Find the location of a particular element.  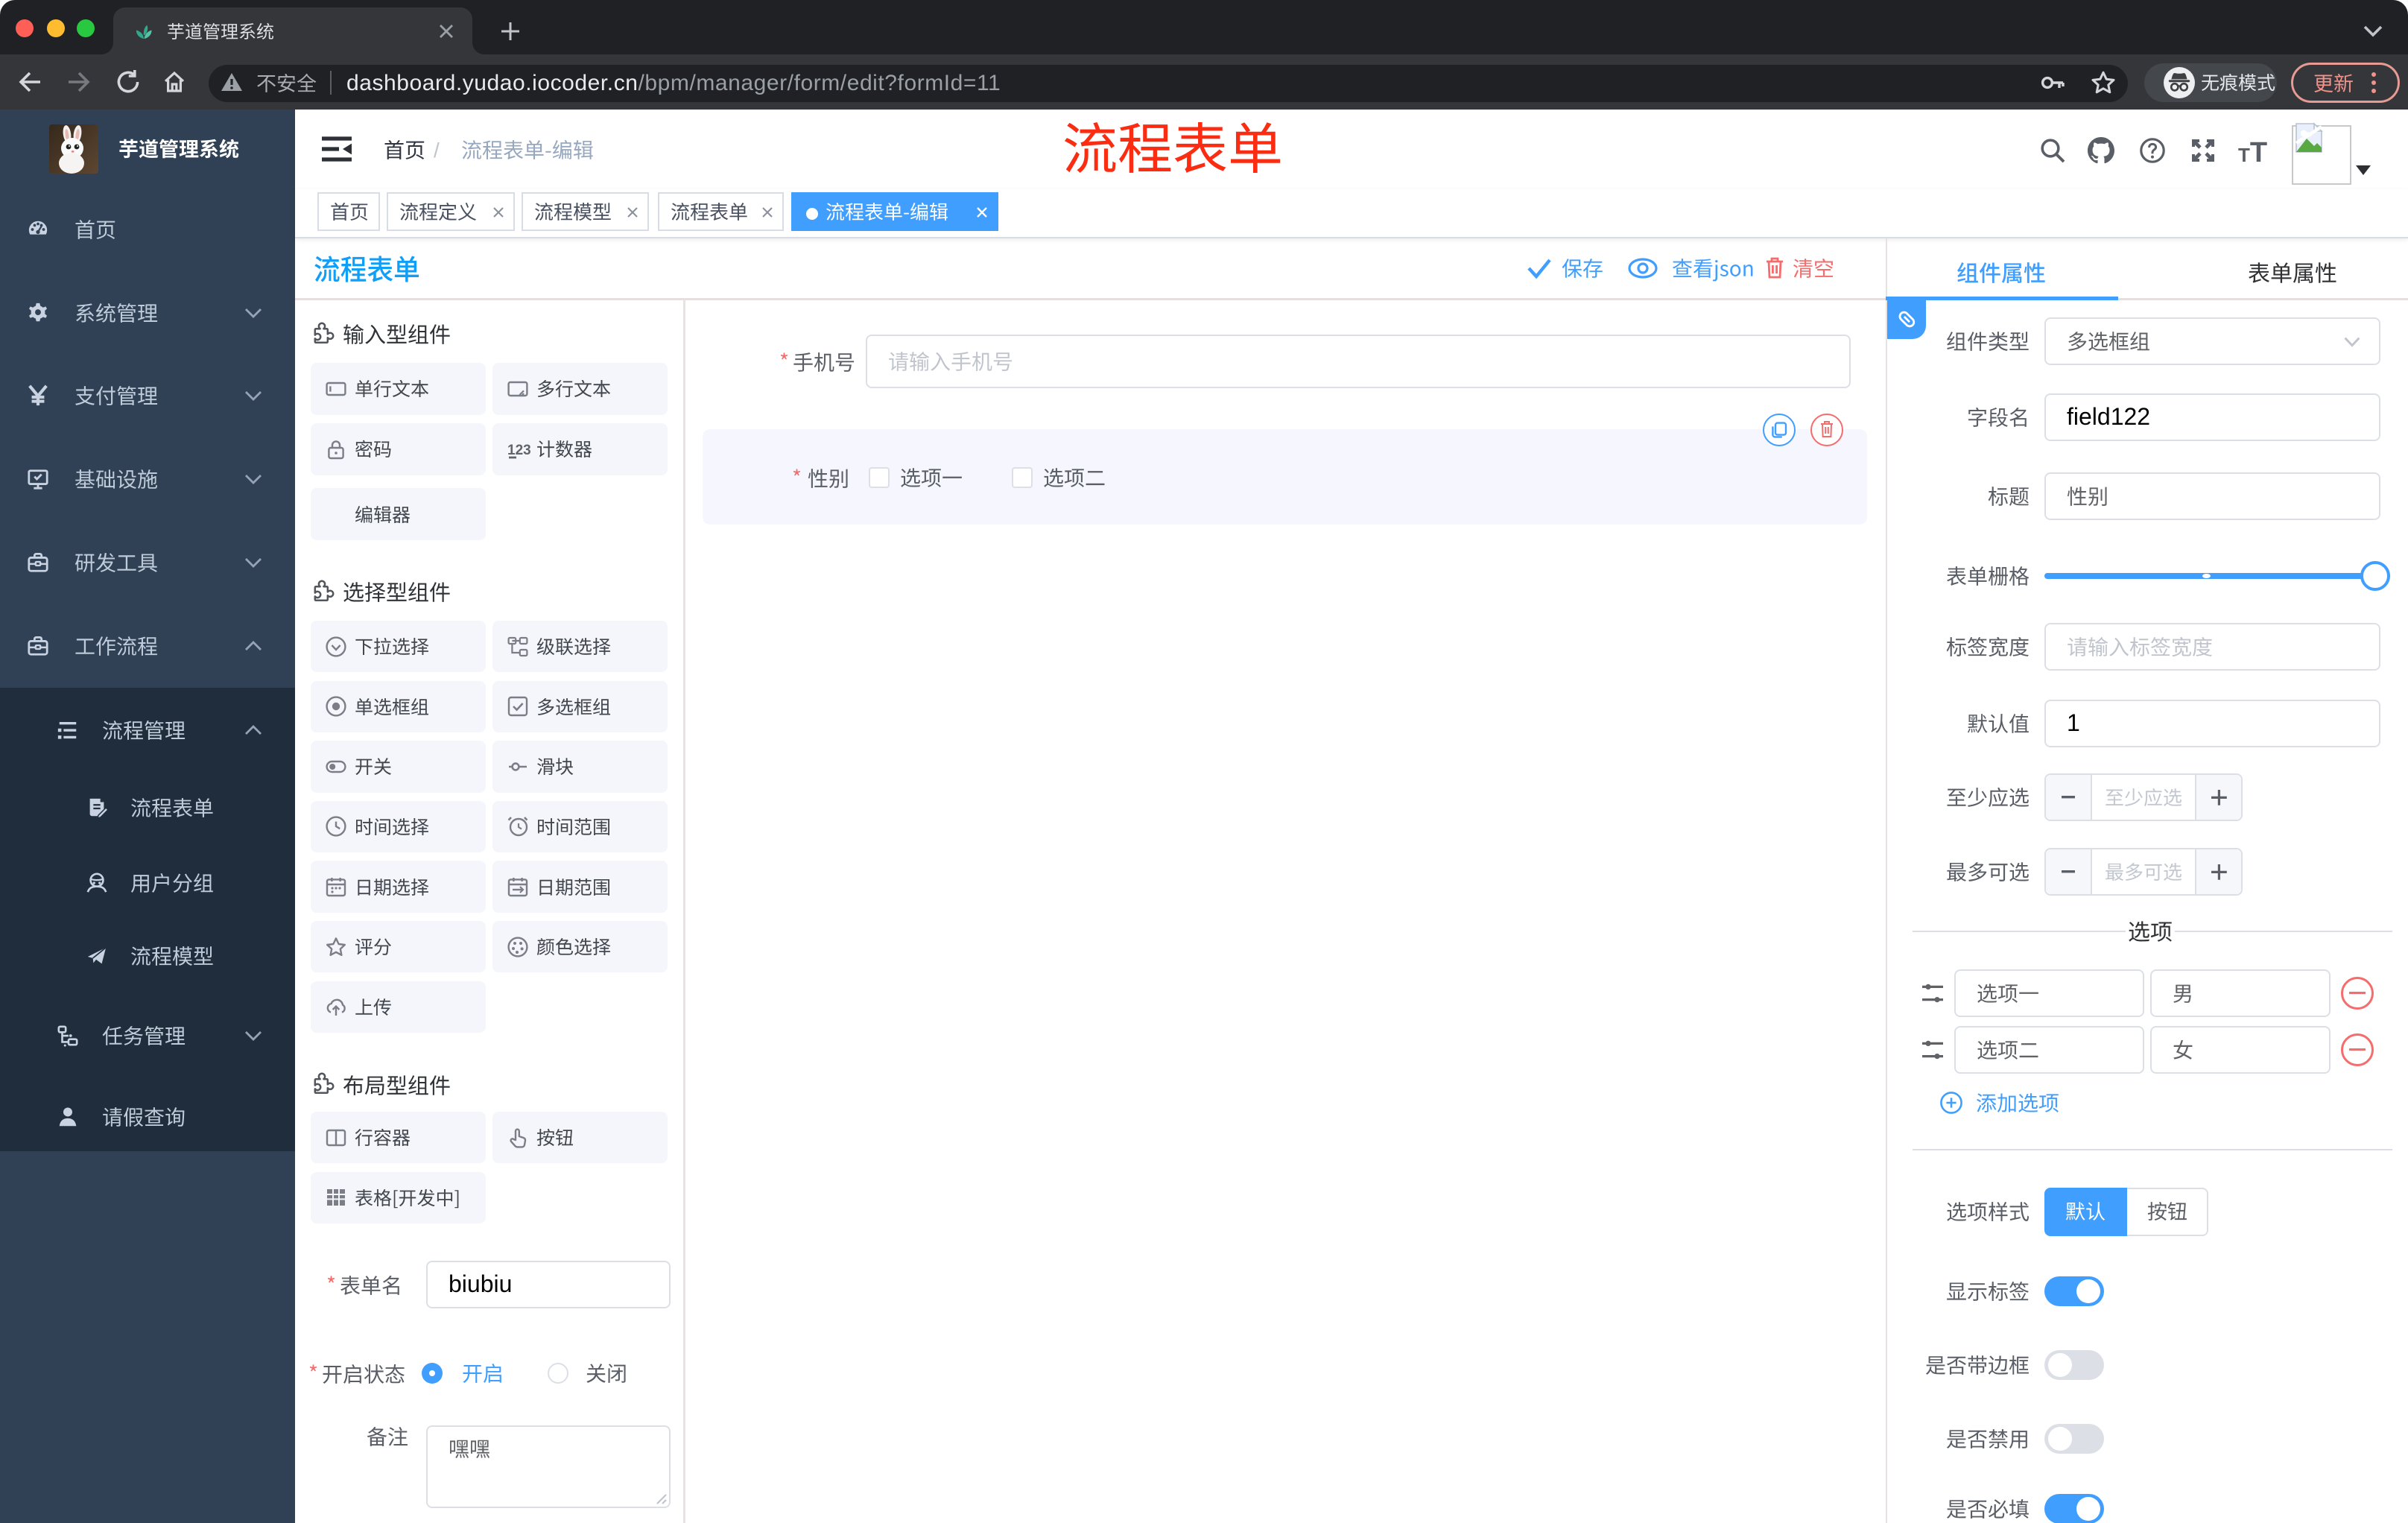

svg-text: 123 is located at coordinates (519, 450).